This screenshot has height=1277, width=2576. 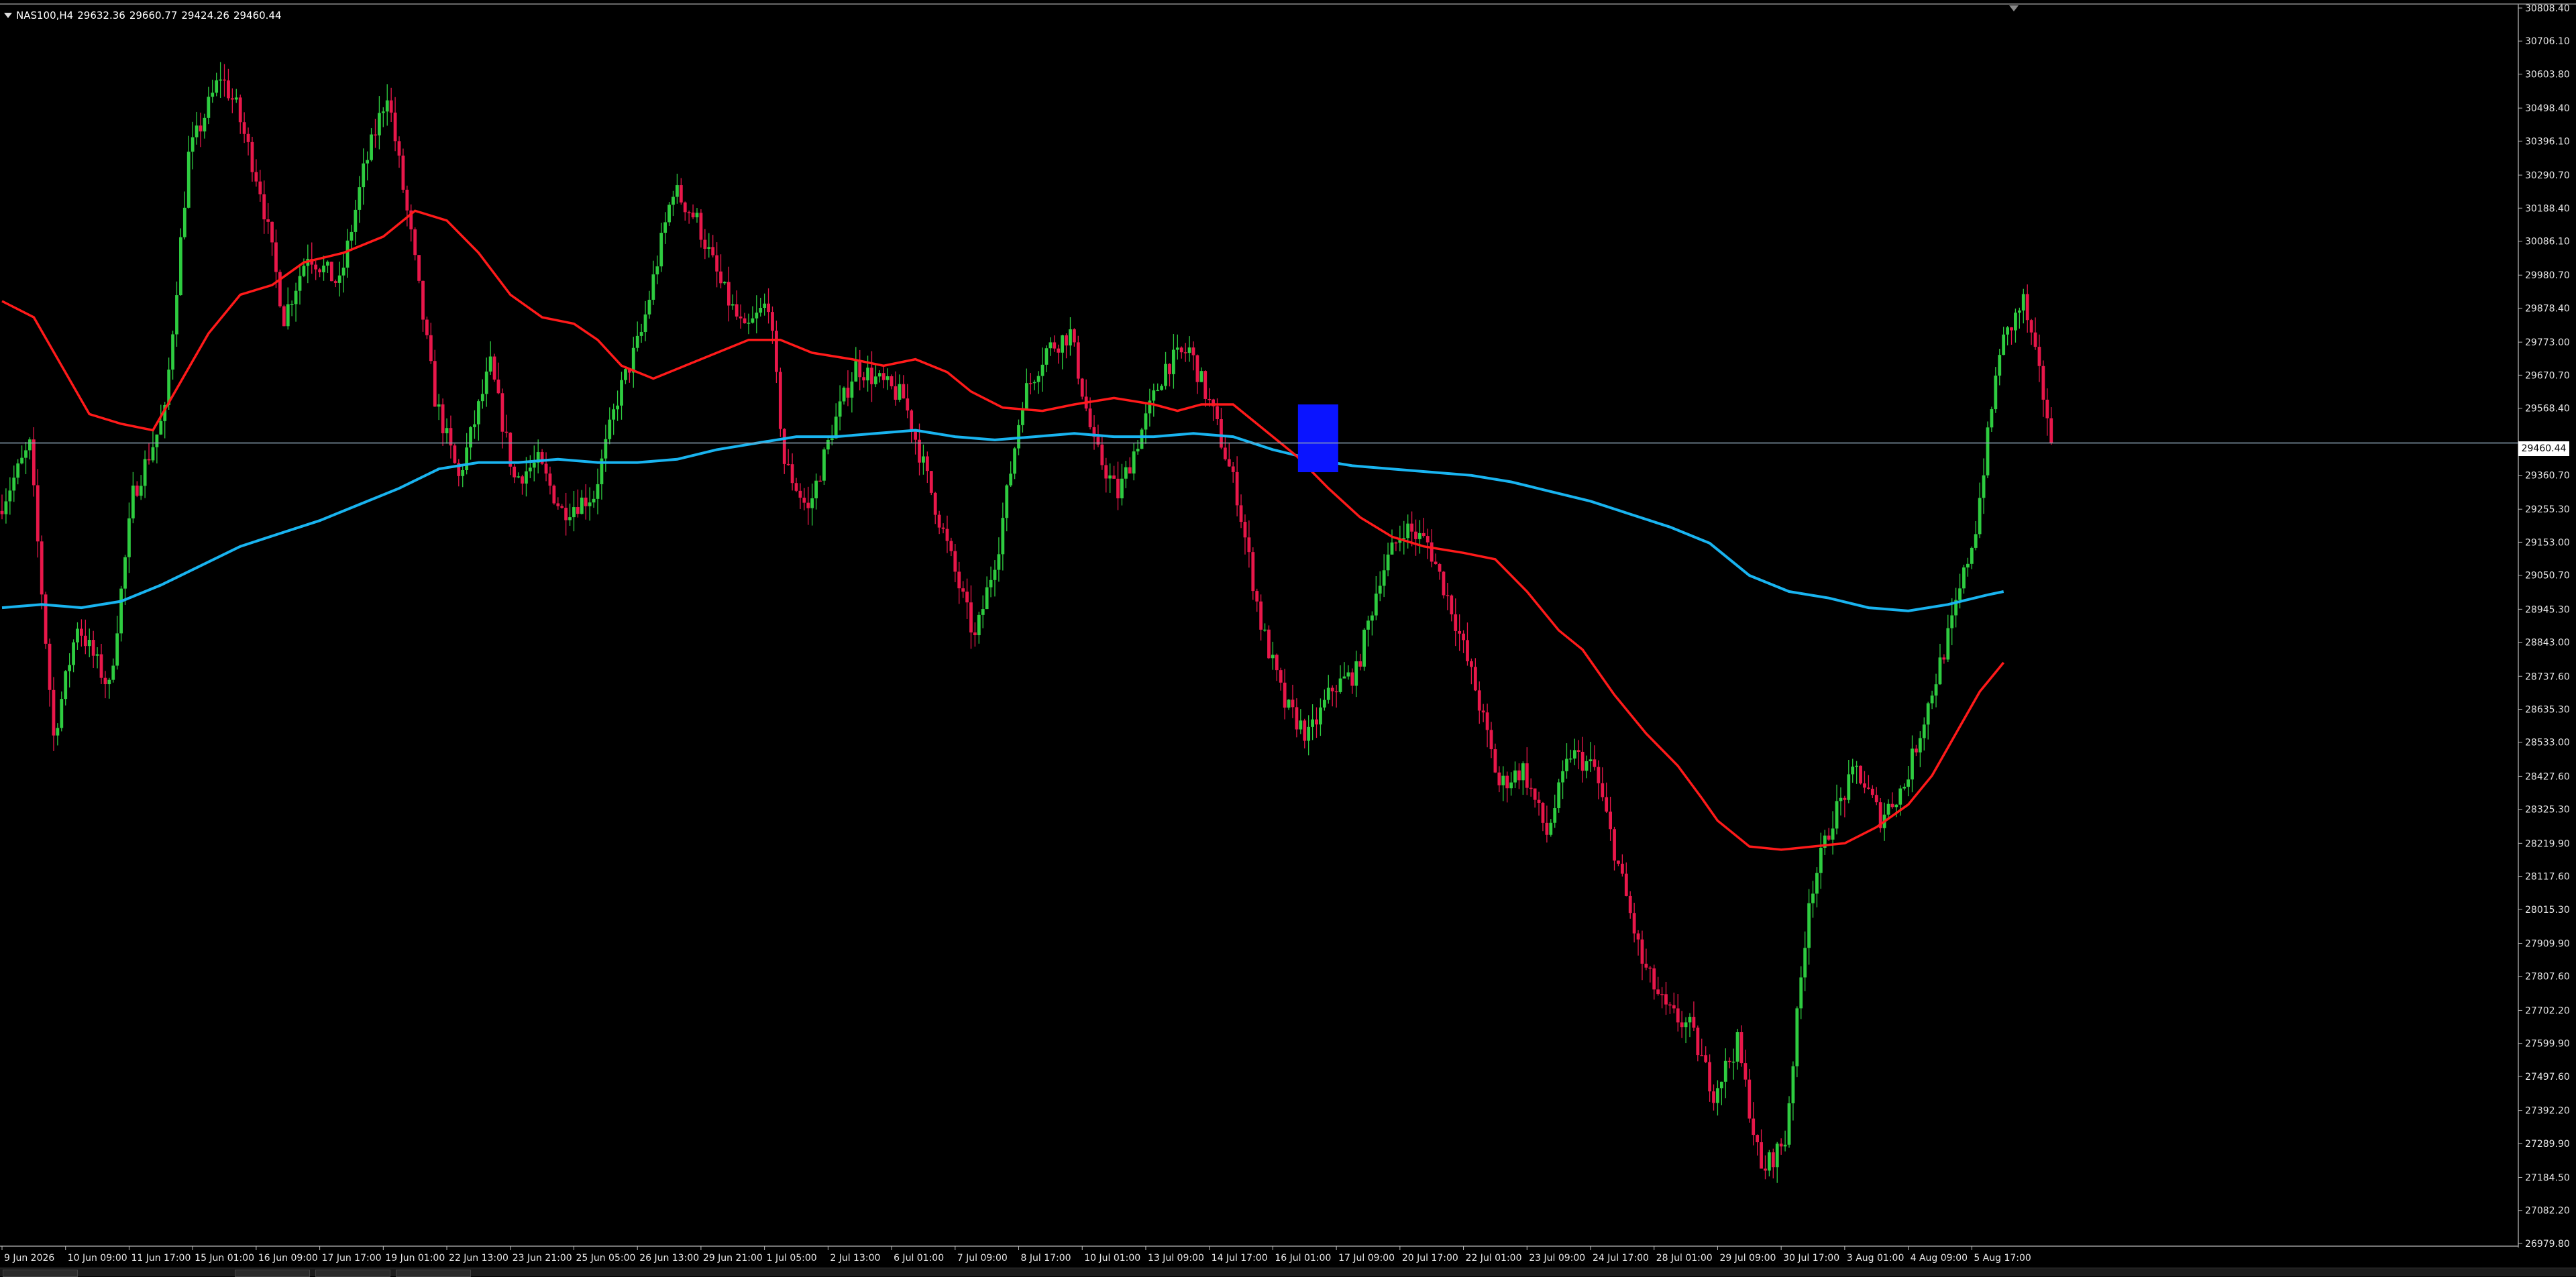 What do you see at coordinates (669, 1258) in the screenshot?
I see `time-label: 26 Jun 13:00` at bounding box center [669, 1258].